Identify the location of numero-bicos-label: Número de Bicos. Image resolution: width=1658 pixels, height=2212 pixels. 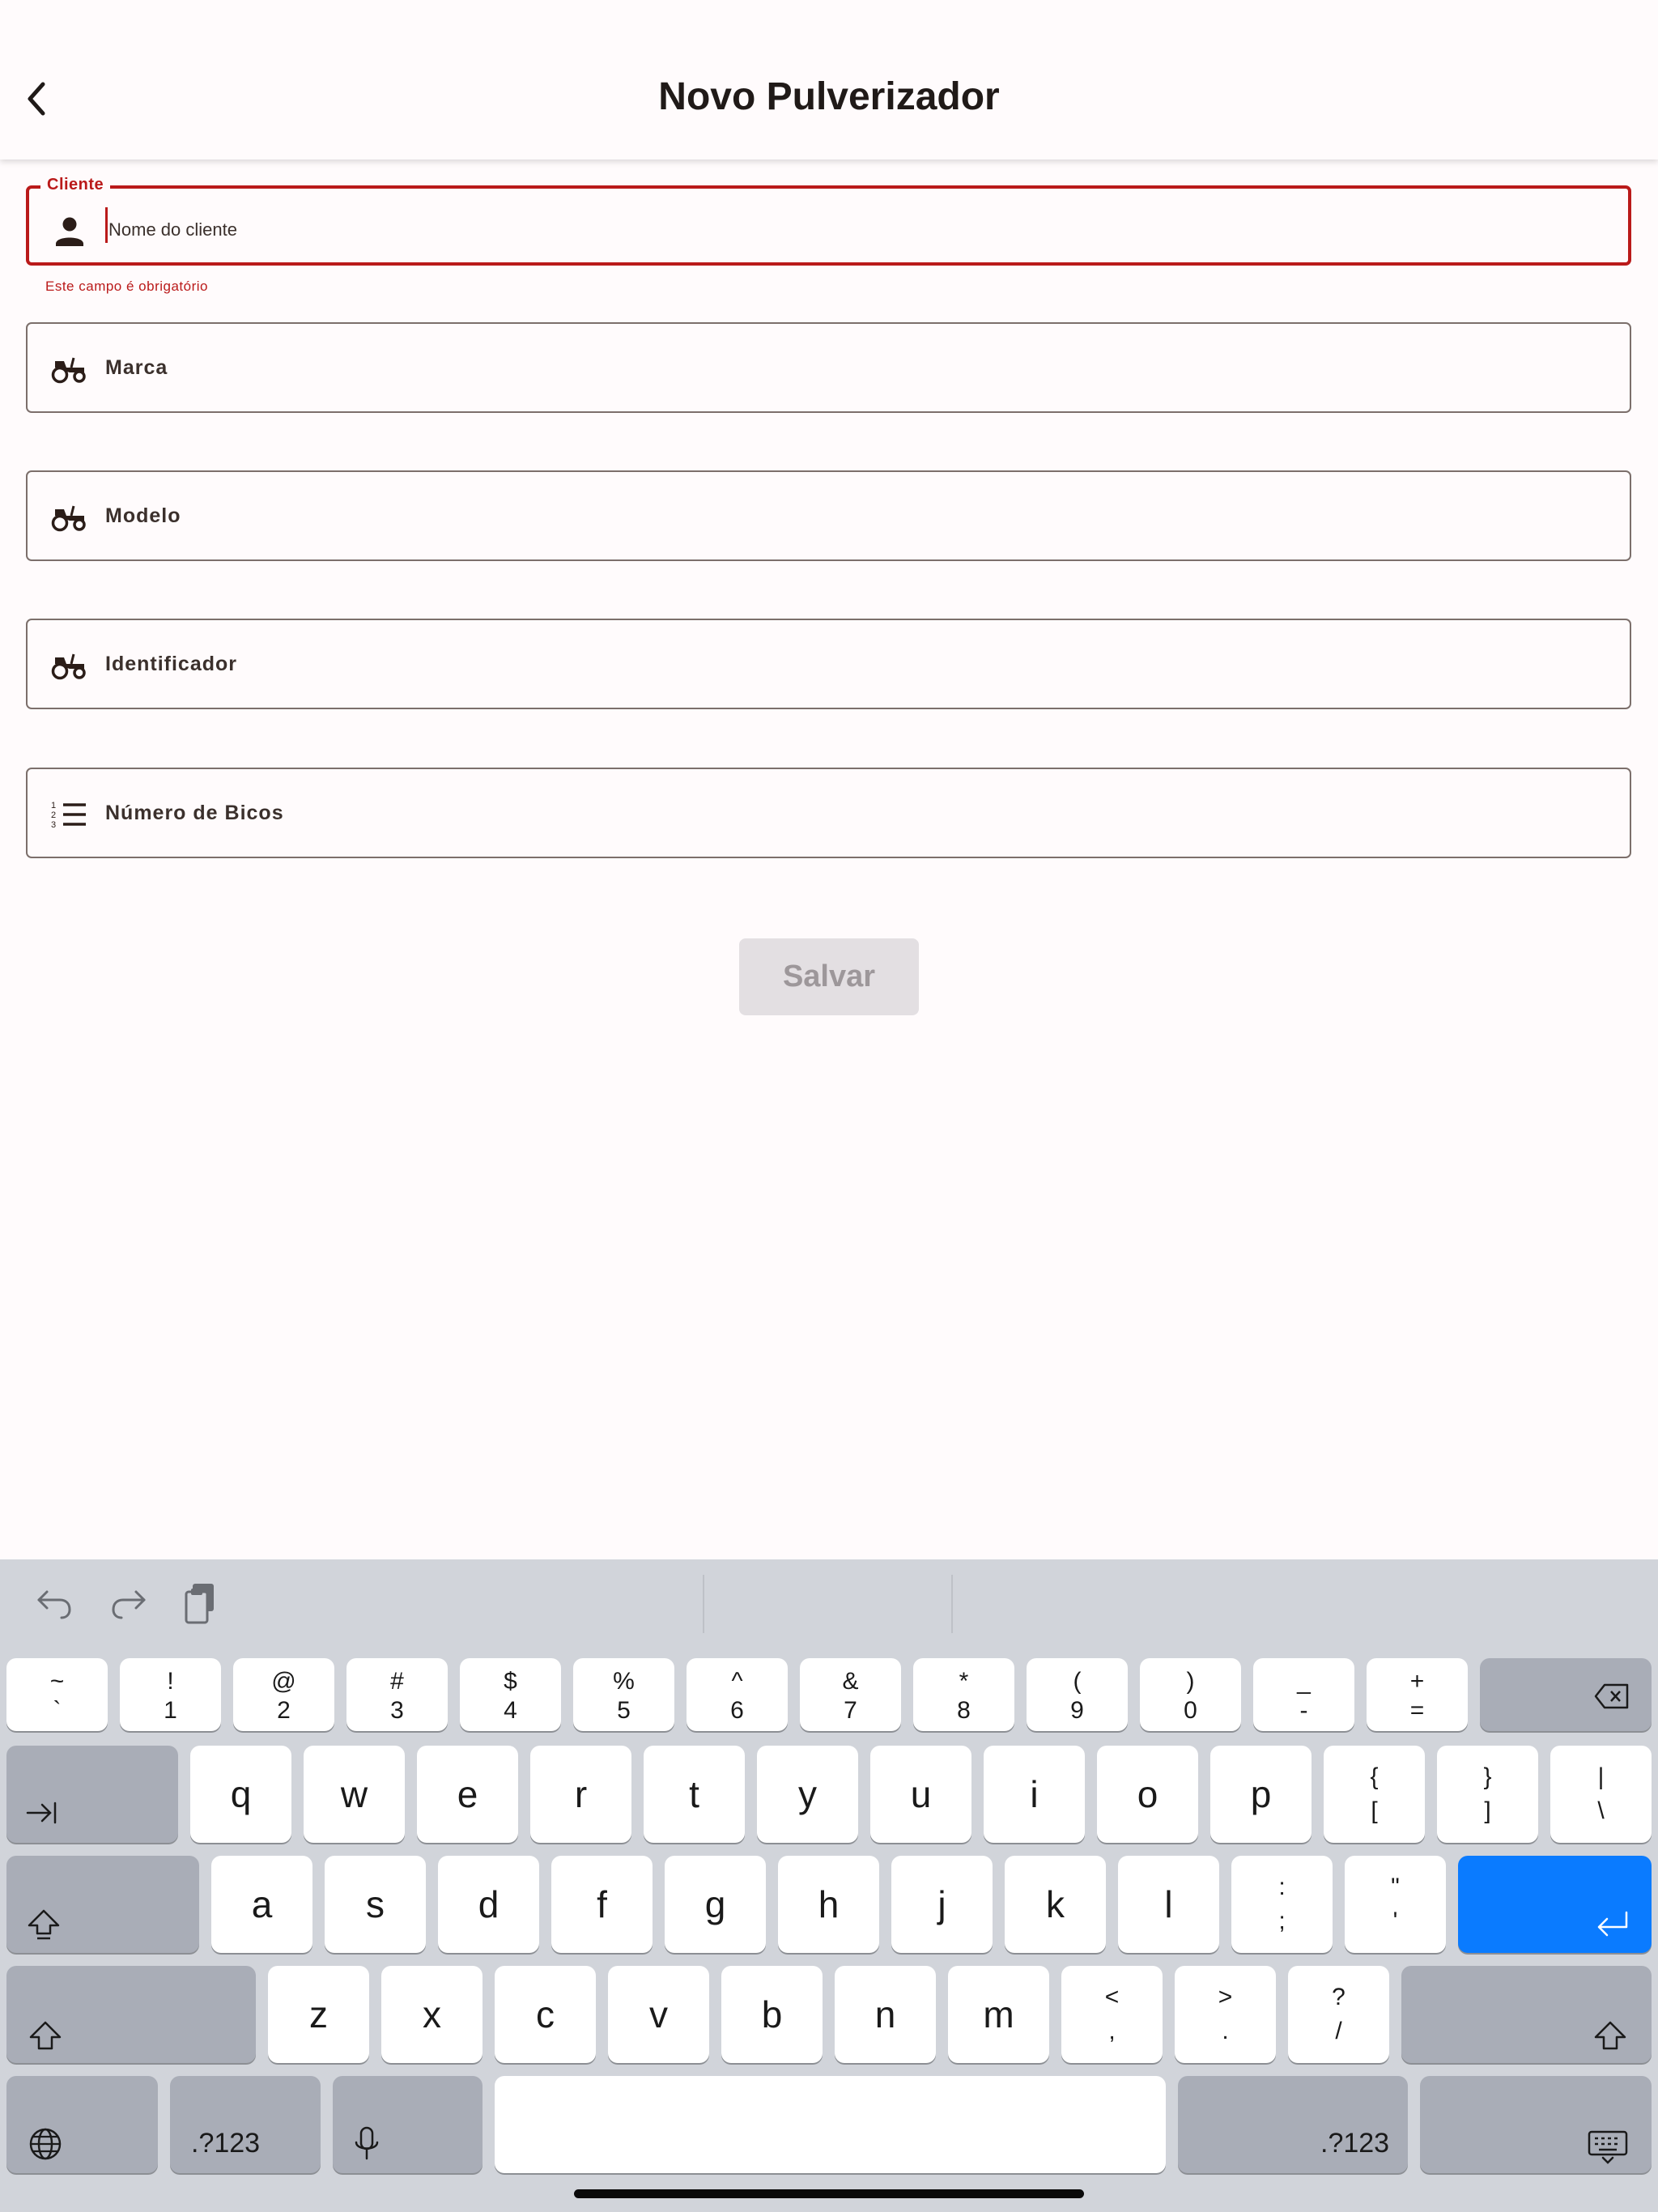
(194, 813).